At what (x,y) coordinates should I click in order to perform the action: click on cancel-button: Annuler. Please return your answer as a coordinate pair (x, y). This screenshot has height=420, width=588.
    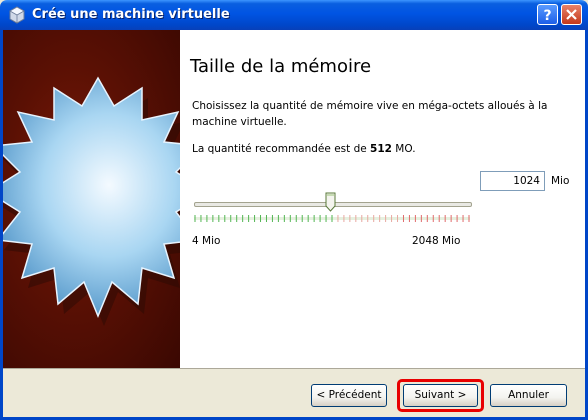
    Looking at the image, I should click on (528, 395).